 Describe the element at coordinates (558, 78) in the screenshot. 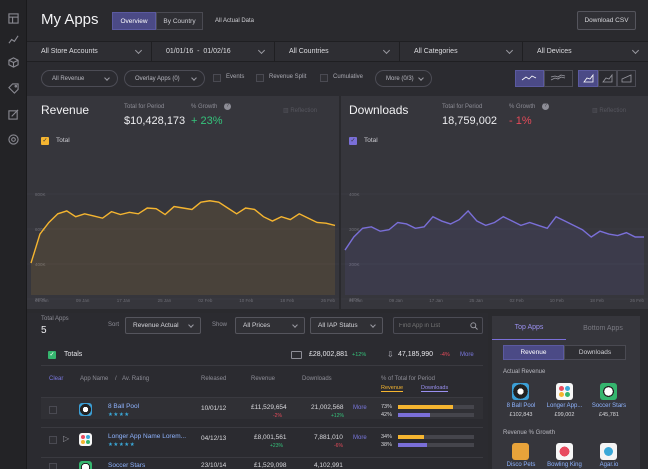

I see `multi-line-toggle` at that location.